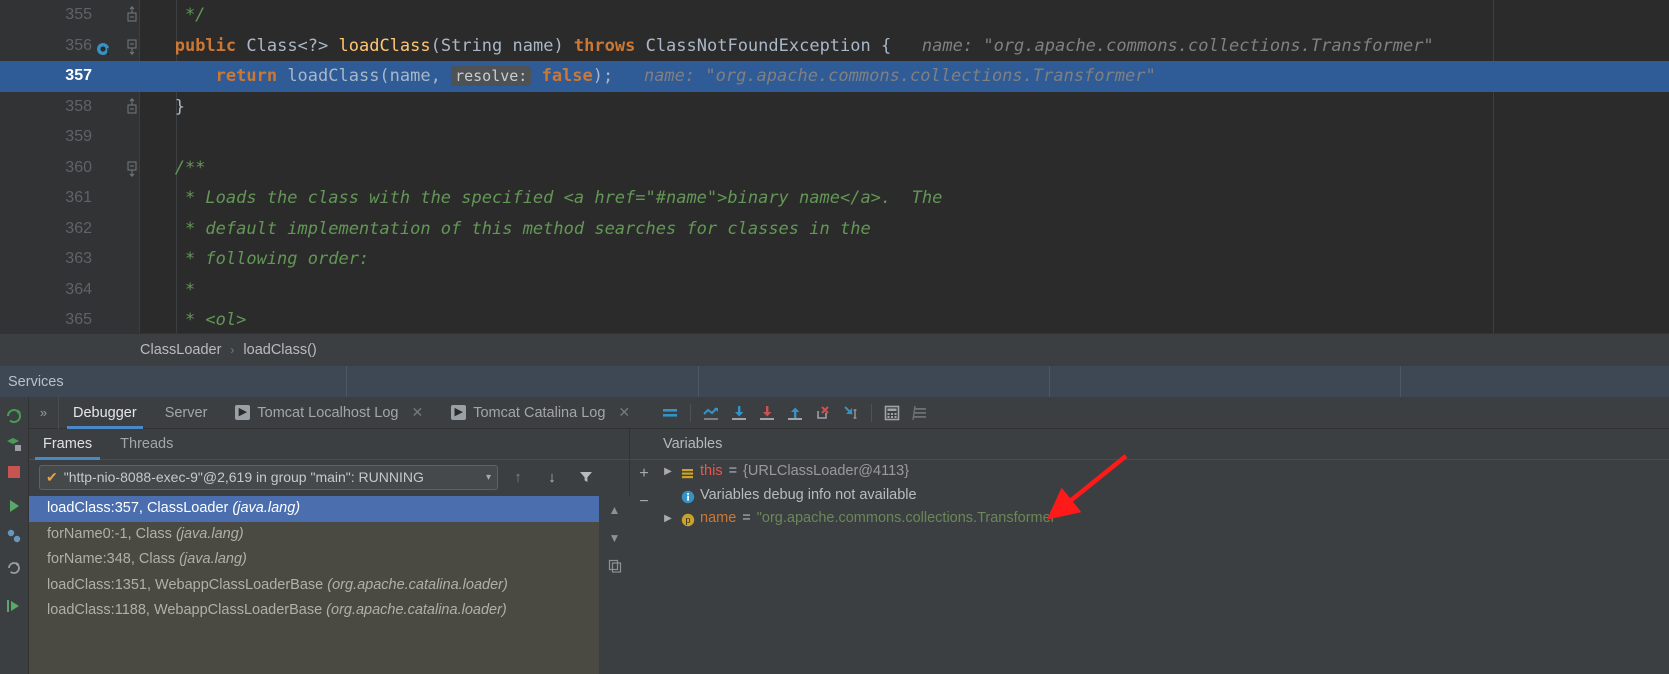 The height and width of the screenshot is (674, 1669). What do you see at coordinates (711, 413) in the screenshot?
I see `show-execution-point-icon` at bounding box center [711, 413].